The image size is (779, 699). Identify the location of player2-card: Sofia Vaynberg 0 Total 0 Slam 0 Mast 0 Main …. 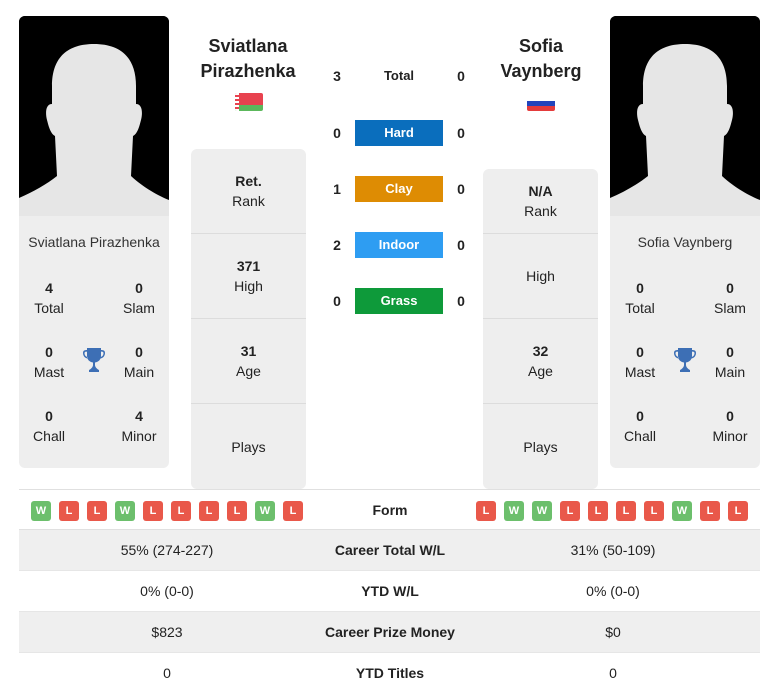
(685, 342).